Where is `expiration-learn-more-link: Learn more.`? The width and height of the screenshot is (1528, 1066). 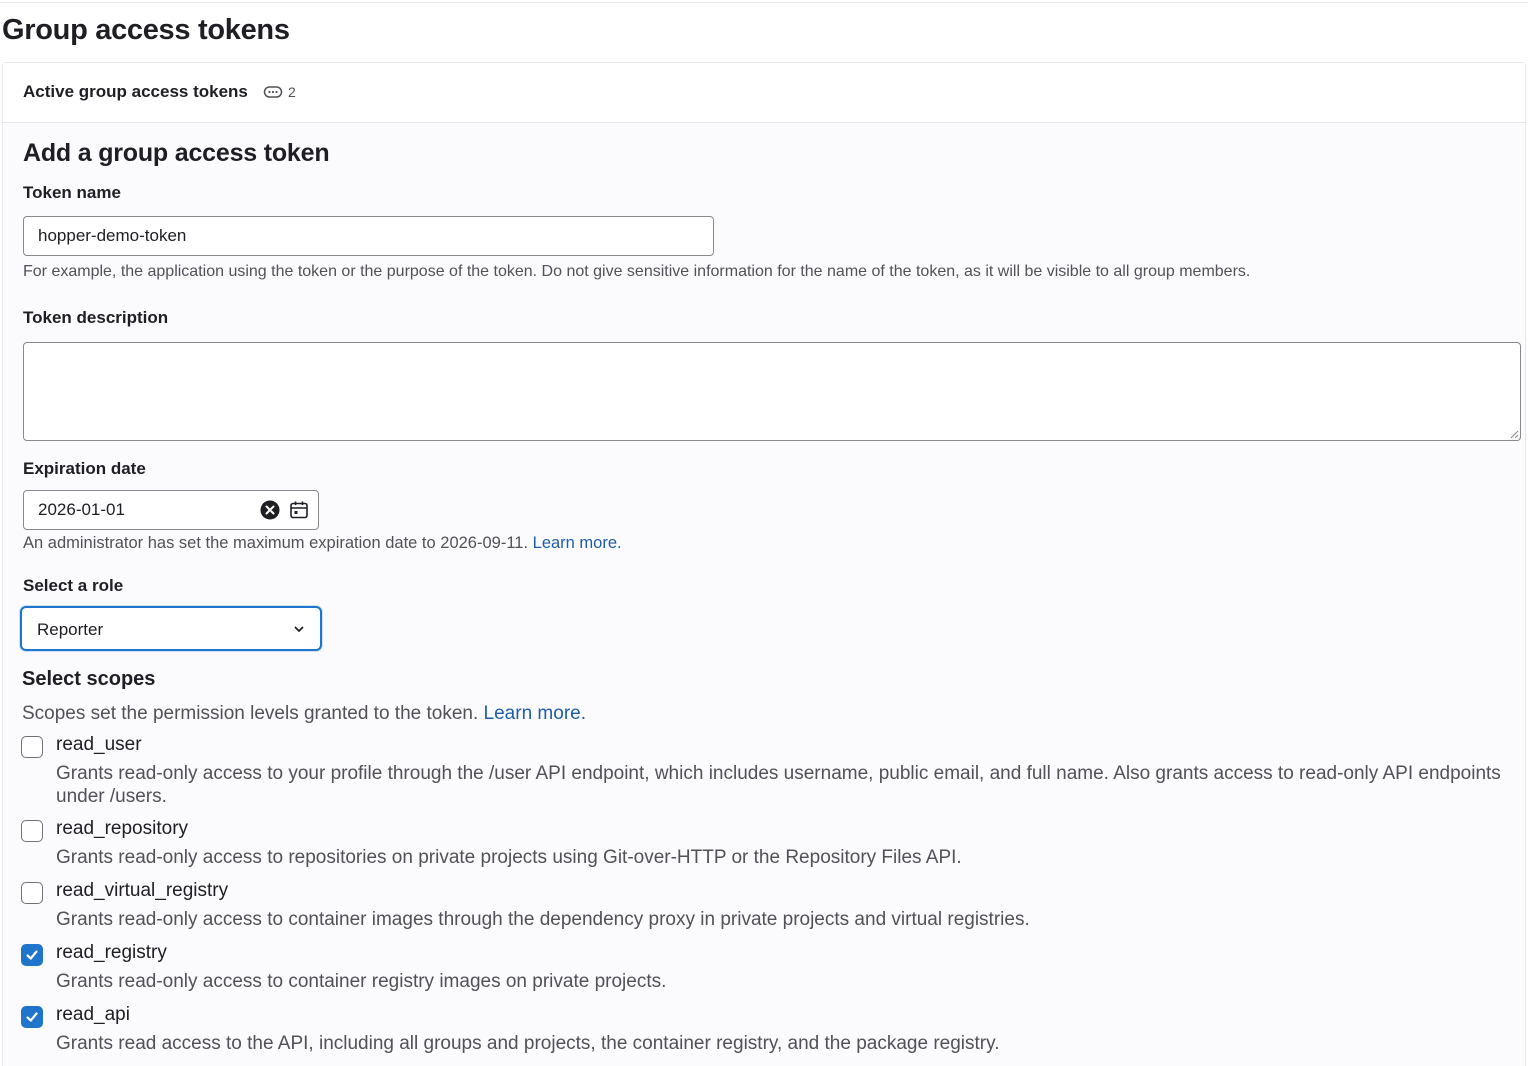 expiration-learn-more-link: Learn more. is located at coordinates (577, 543).